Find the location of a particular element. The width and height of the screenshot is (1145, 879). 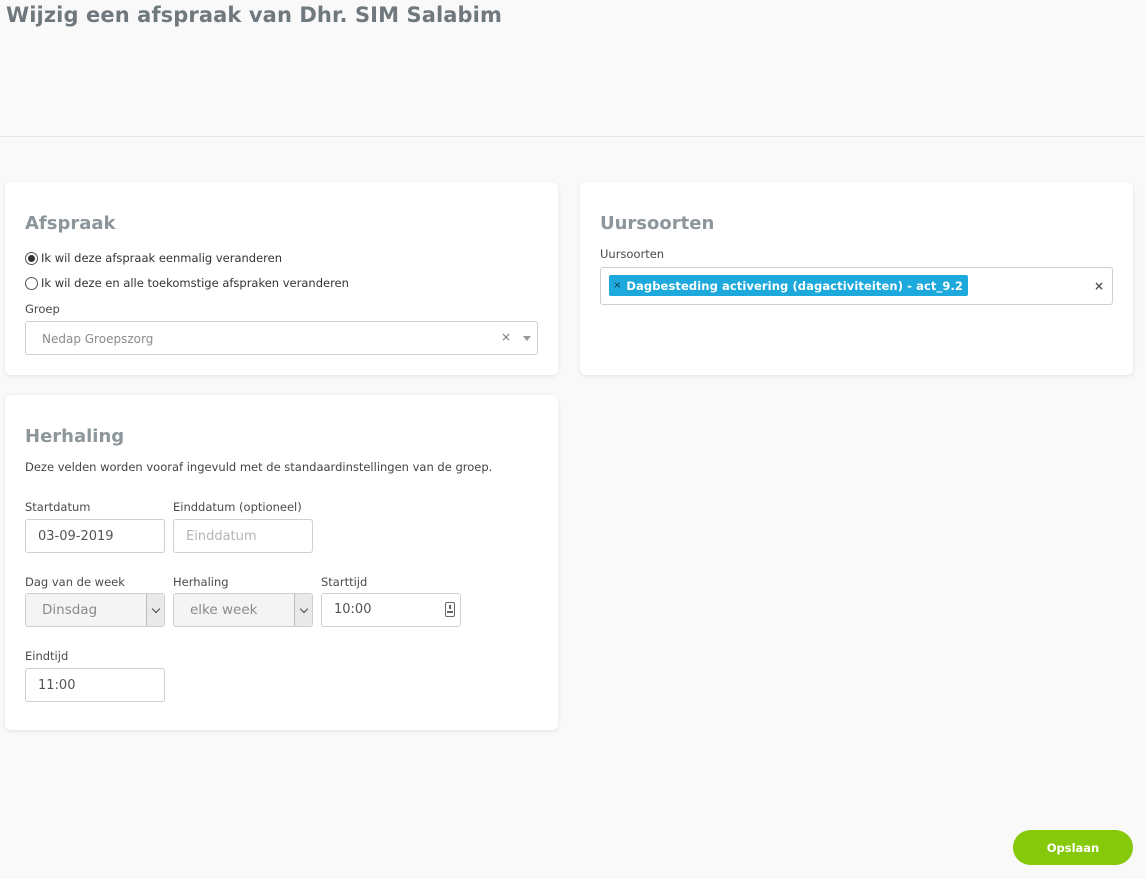

herhaling-select: elke week is located at coordinates (243, 610).